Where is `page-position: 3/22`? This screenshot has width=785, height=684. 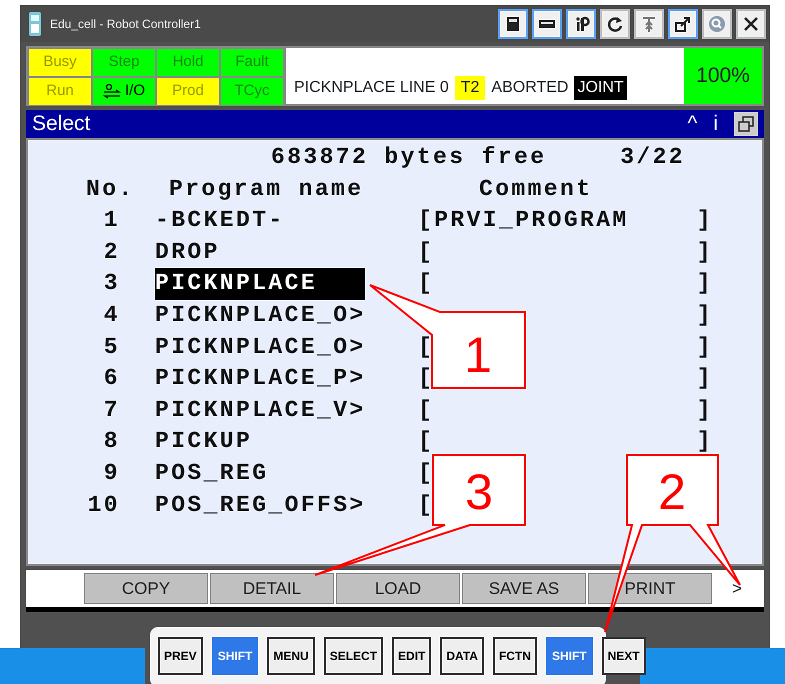 page-position: 3/22 is located at coordinates (652, 157).